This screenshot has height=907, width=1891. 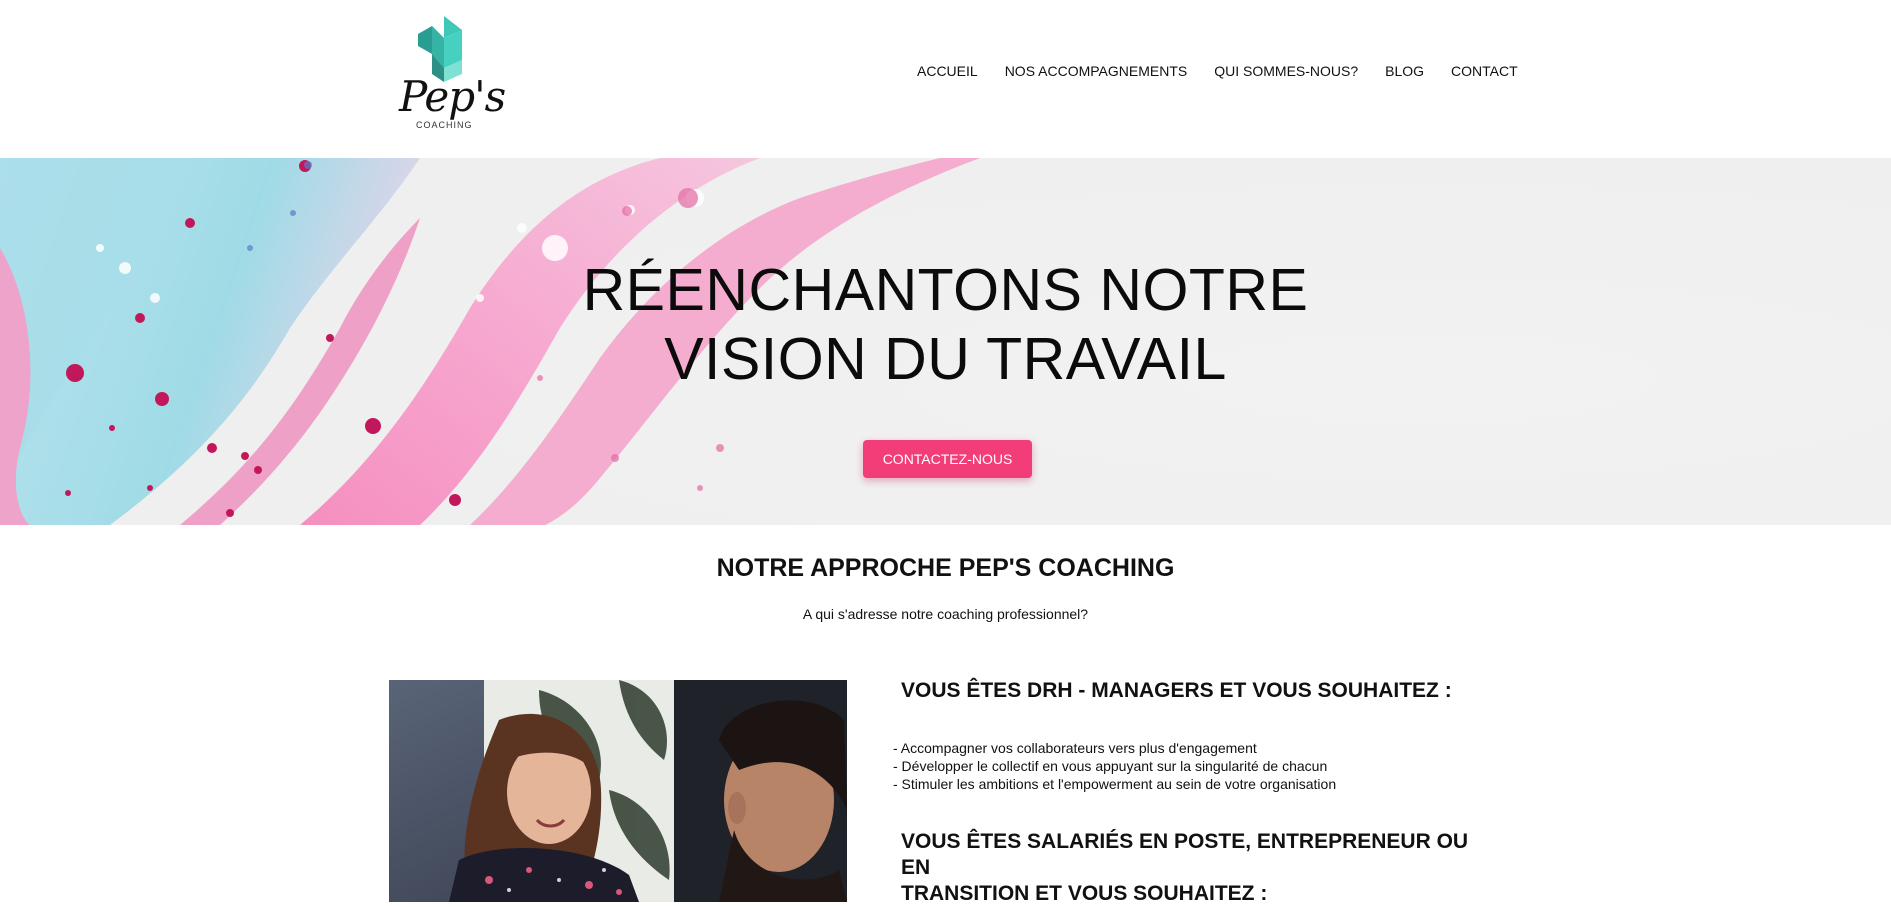 What do you see at coordinates (444, 125) in the screenshot?
I see `logo-tagline: COACHING` at bounding box center [444, 125].